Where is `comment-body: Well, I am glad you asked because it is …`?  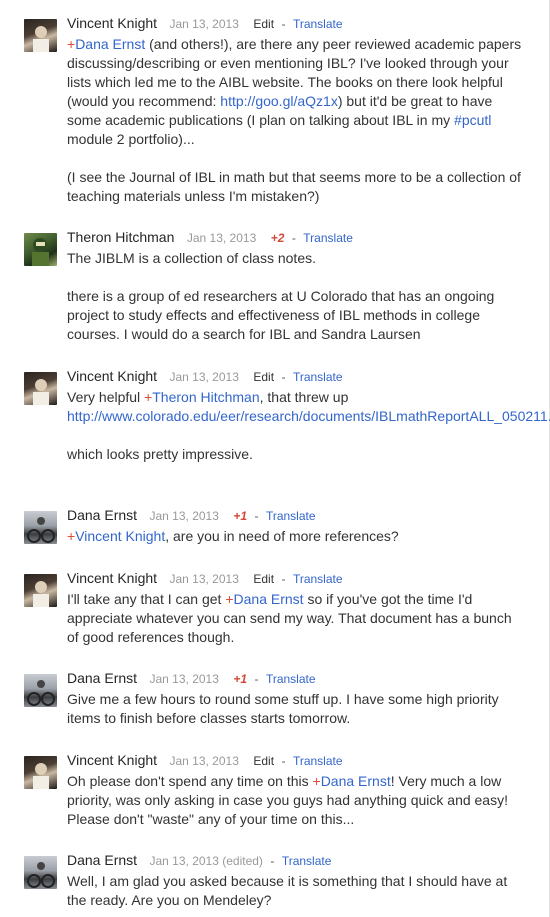
comment-body: Well, I am glad you asked because it is … is located at coordinates (297, 891).